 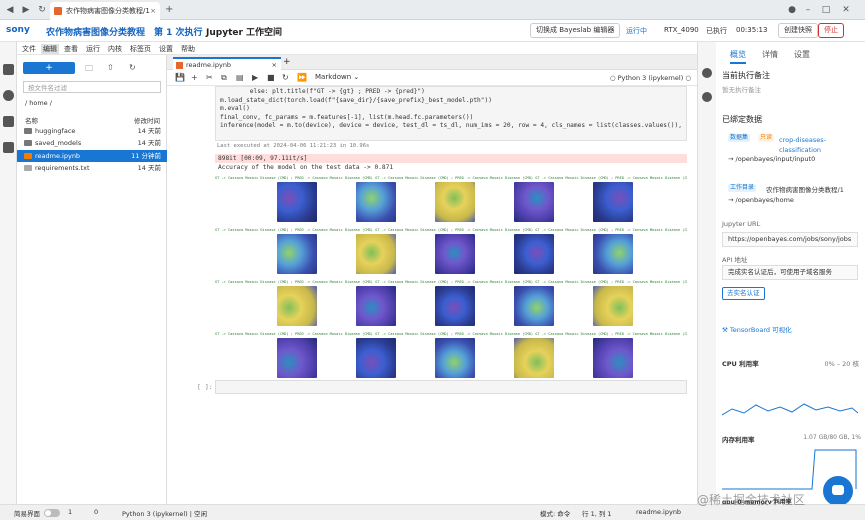 I want to click on close-tab-icon: ×, so click(x=153, y=11).